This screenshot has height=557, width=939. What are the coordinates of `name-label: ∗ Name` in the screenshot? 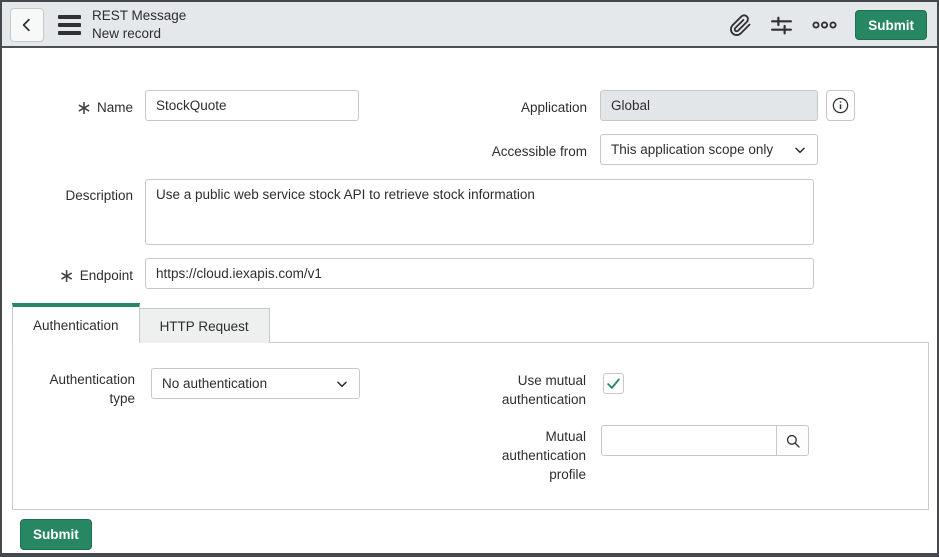 It's located at (104, 108).